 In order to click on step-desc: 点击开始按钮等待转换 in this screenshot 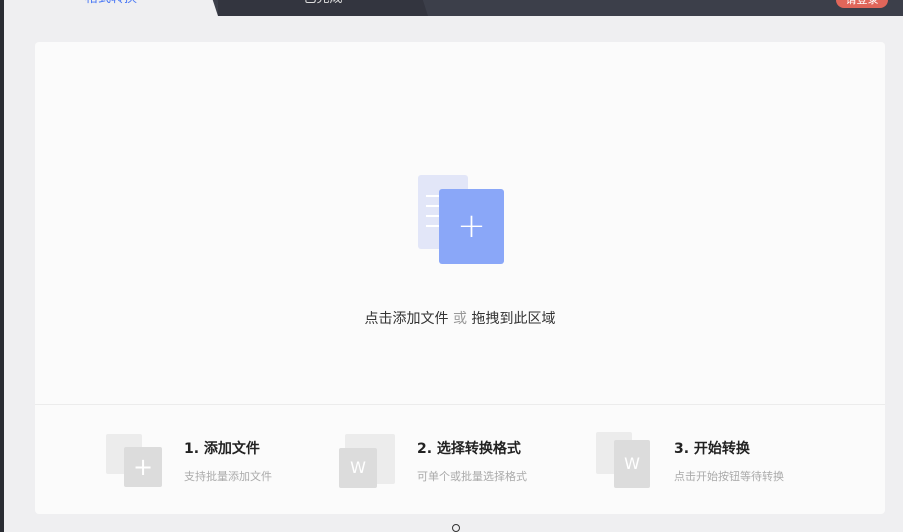, I will do `click(729, 476)`.